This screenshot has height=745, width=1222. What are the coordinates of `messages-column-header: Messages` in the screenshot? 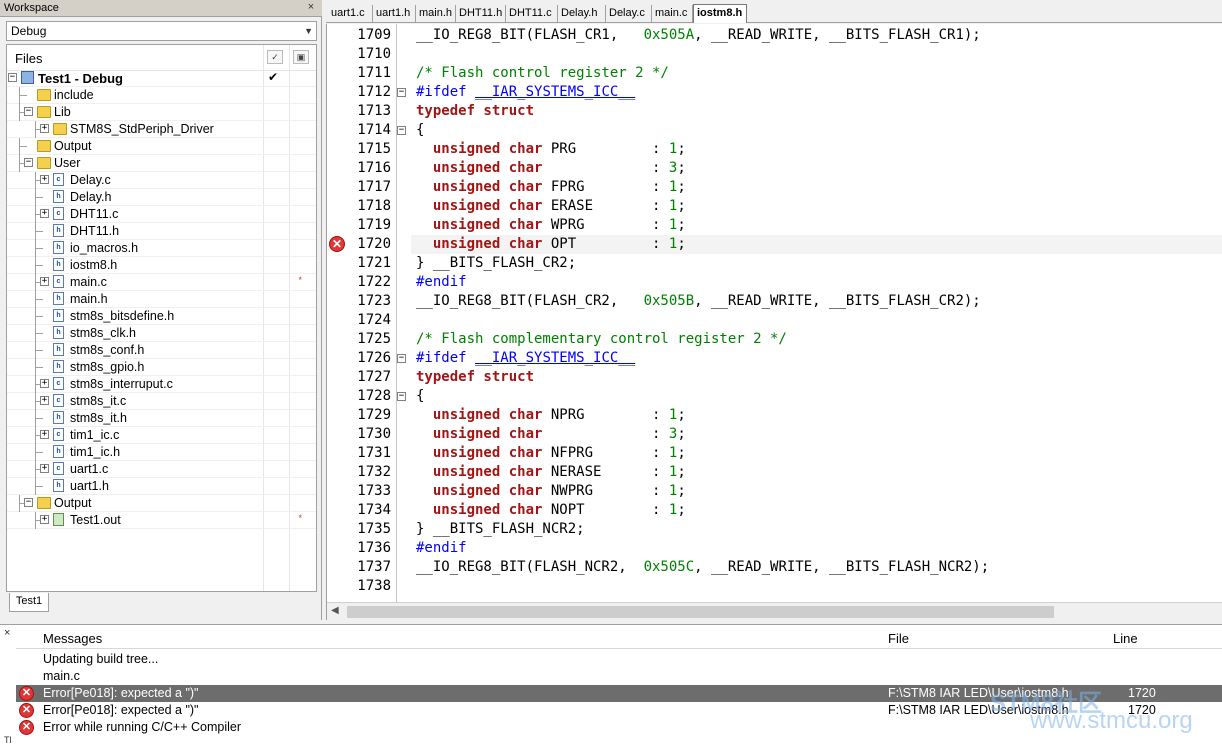 It's located at (72, 638).